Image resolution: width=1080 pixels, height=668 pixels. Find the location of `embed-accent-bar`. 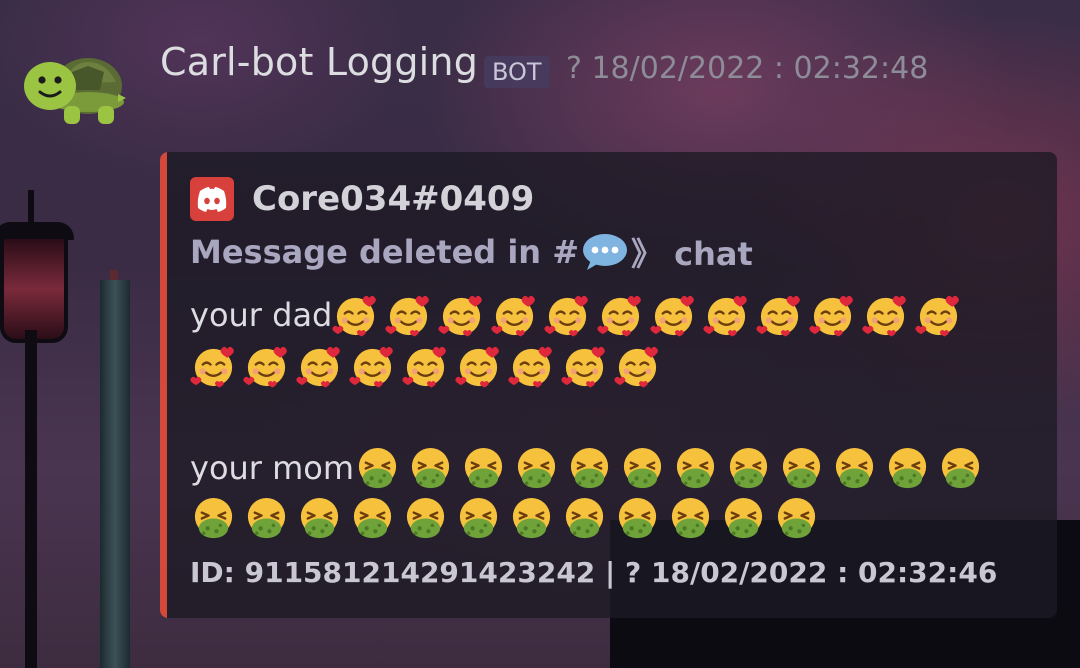

embed-accent-bar is located at coordinates (163, 385).